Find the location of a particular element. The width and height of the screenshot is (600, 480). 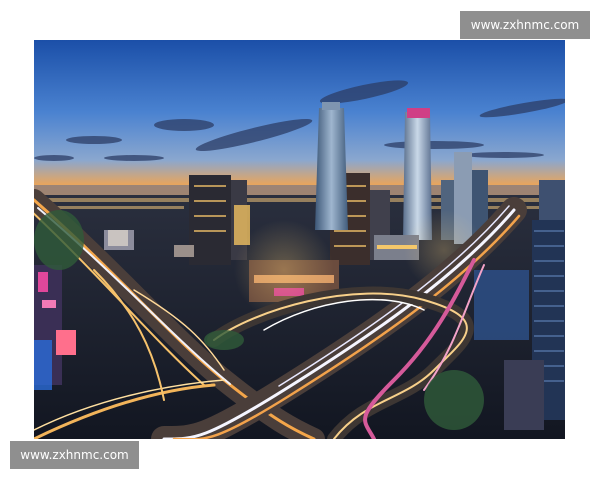

watermark-bottom-left: www.zxhnmc.com is located at coordinates (74, 455).